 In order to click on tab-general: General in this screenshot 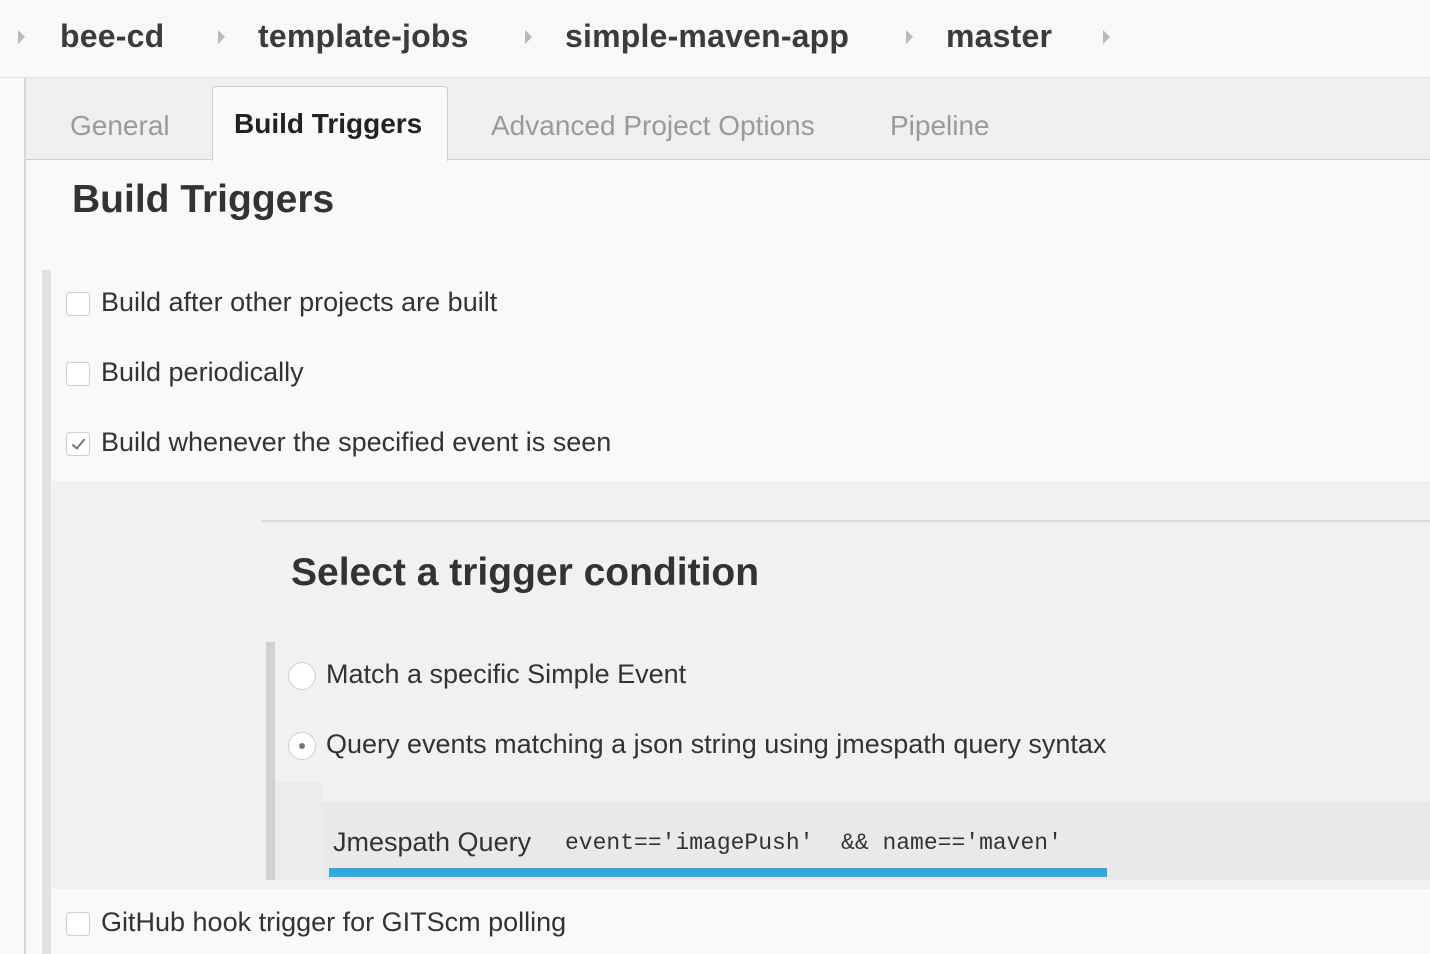, I will do `click(120, 126)`.